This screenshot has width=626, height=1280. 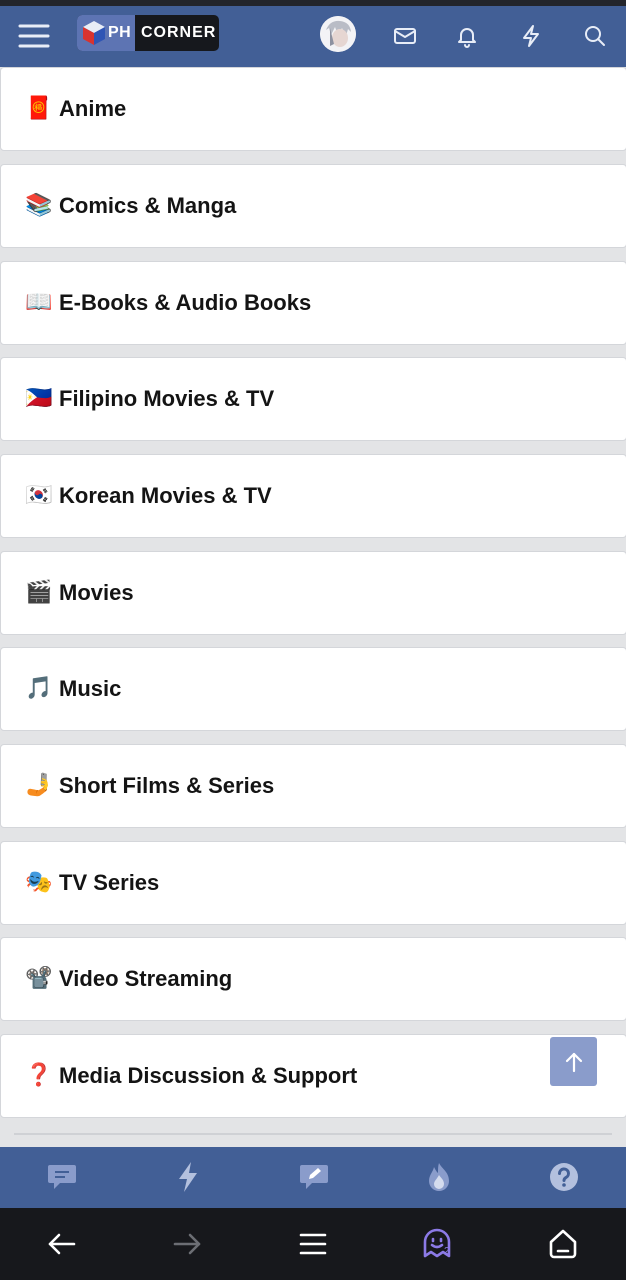 What do you see at coordinates (39, 882) in the screenshot?
I see `theater-masks-icon: 🎭` at bounding box center [39, 882].